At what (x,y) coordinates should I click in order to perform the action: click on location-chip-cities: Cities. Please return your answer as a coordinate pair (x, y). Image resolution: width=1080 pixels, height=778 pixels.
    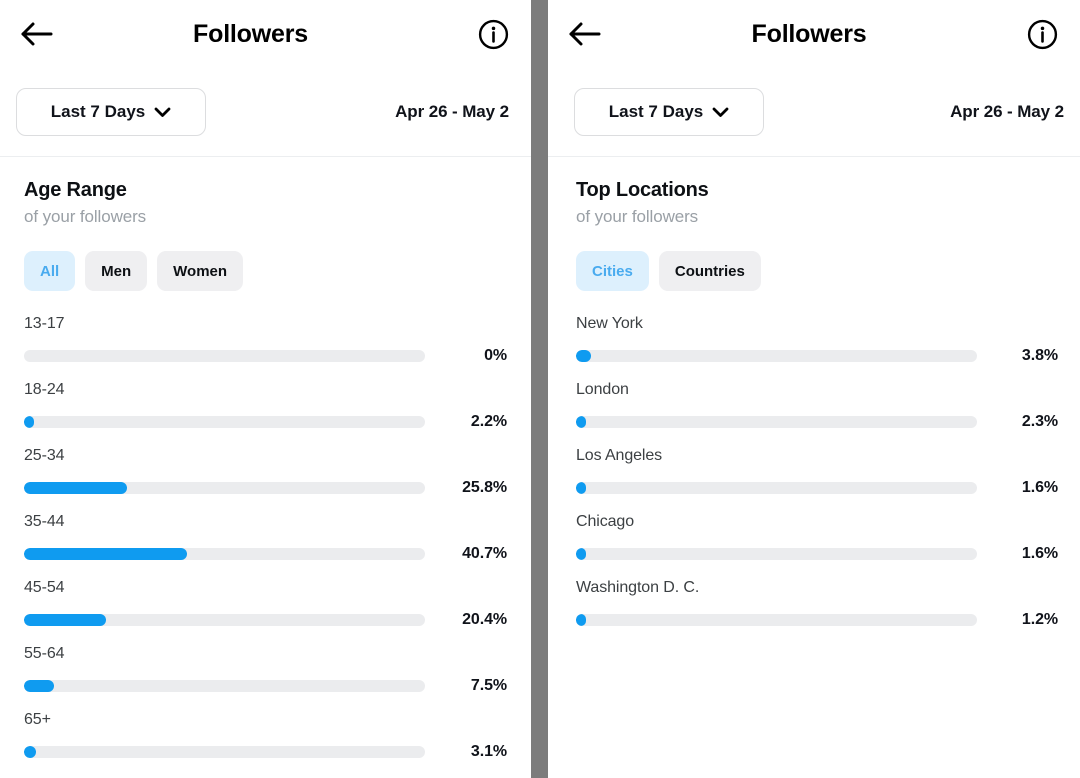
    Looking at the image, I should click on (612, 271).